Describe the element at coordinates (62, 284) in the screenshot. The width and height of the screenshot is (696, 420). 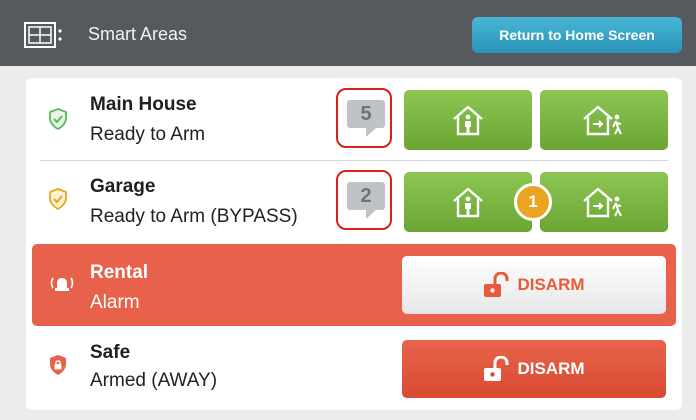
I see `siren-icon` at that location.